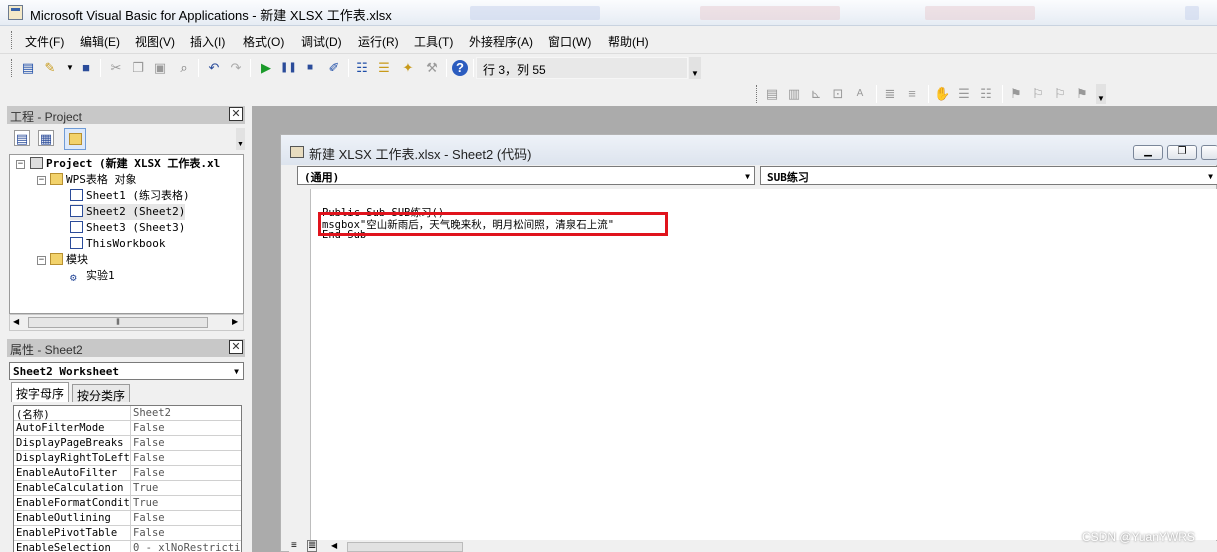  What do you see at coordinates (116, 68) in the screenshot?
I see `cut-icon: ✂` at bounding box center [116, 68].